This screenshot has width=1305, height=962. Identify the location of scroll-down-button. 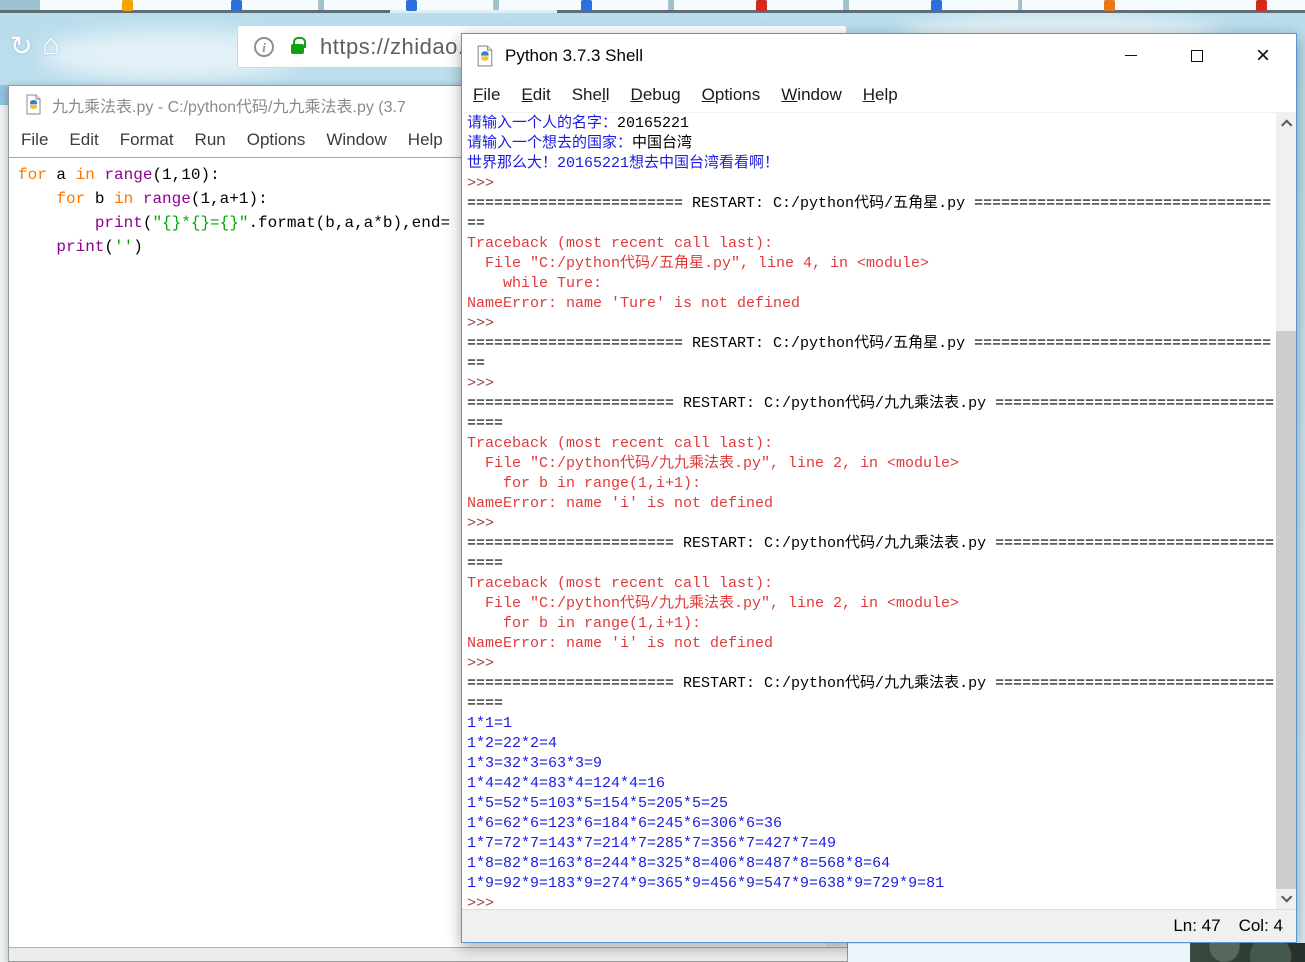
(1286, 899).